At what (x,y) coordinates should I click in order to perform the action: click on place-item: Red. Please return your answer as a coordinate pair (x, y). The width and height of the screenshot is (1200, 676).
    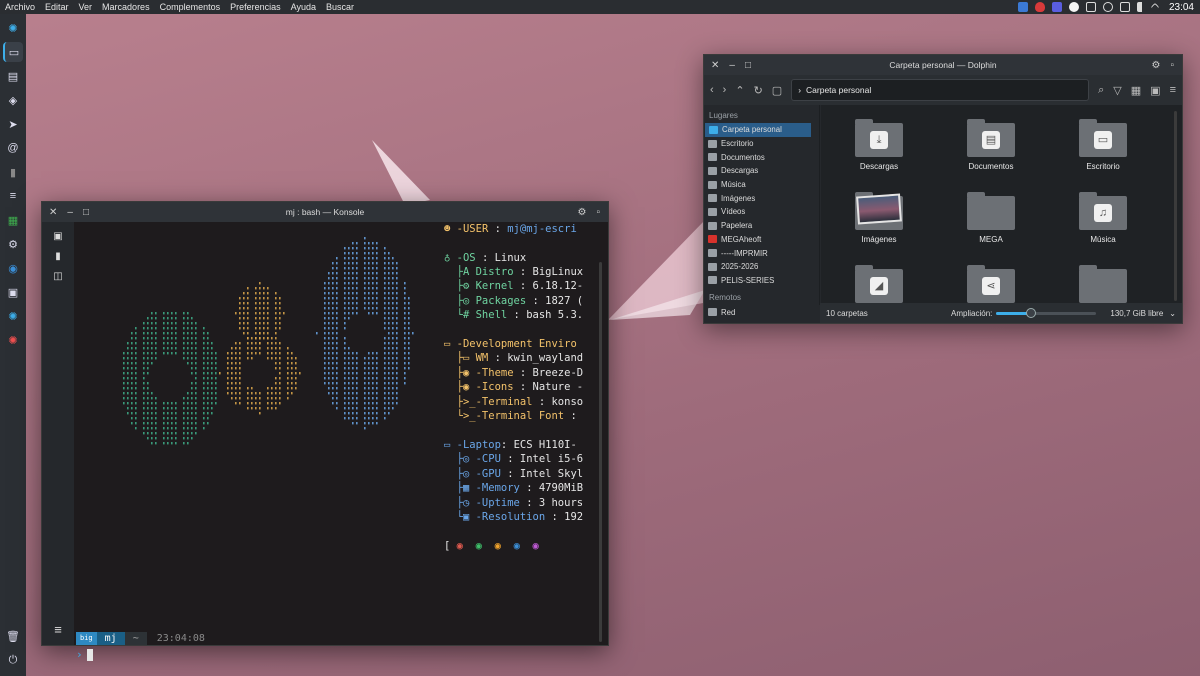
    Looking at the image, I should click on (761, 312).